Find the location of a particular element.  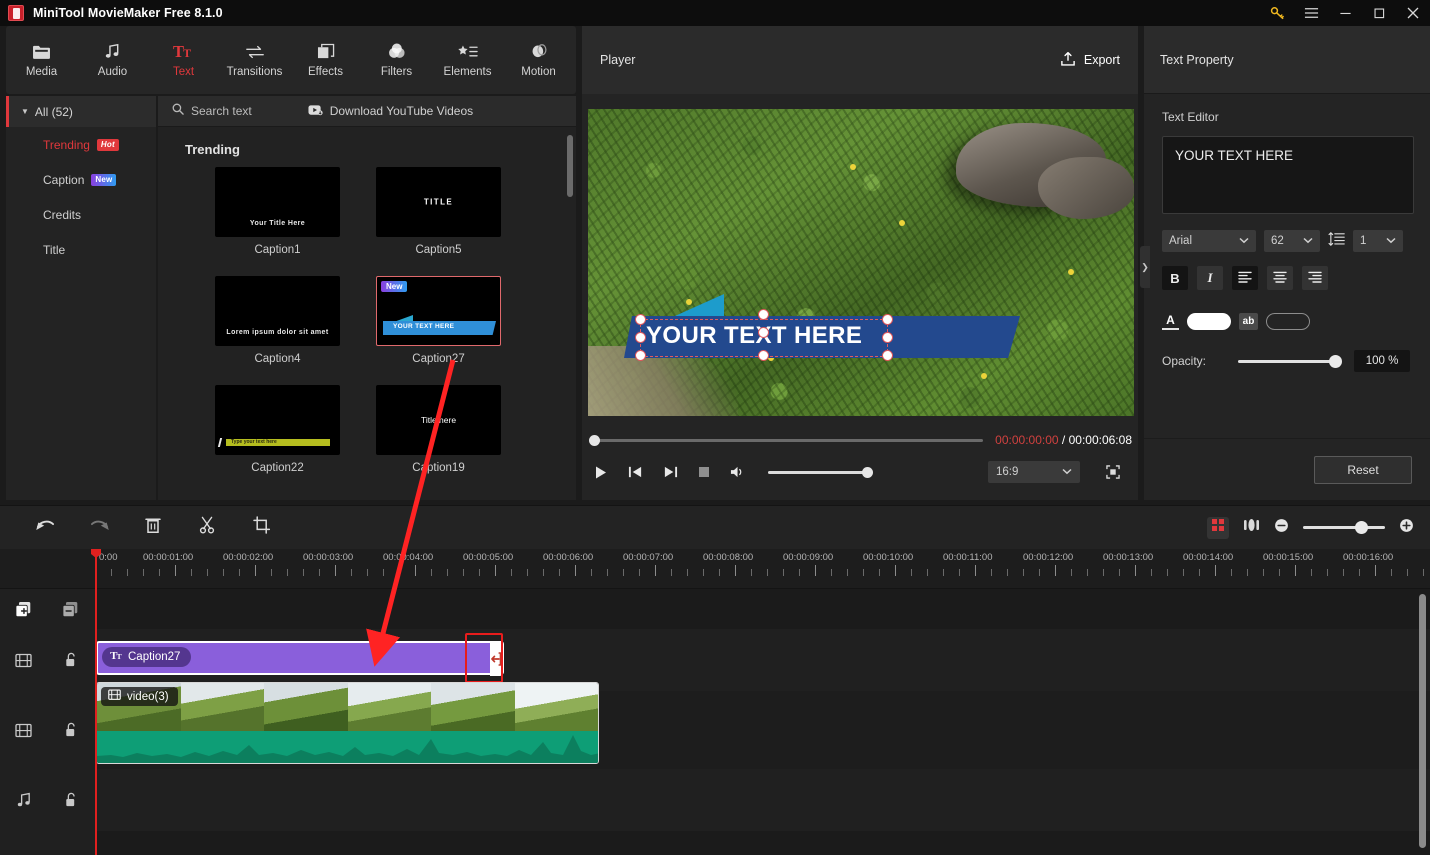

template-thumbnail: Your Title Here is located at coordinates (277, 202).